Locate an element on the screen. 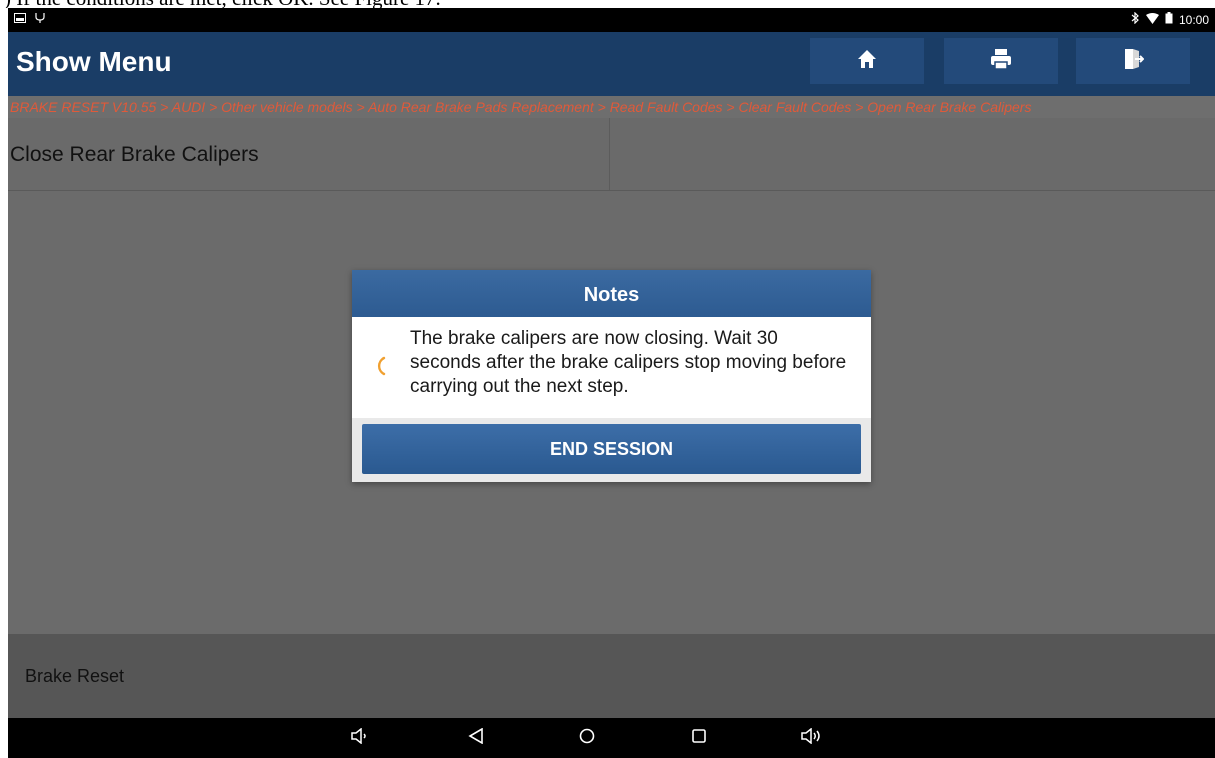 Image resolution: width=1215 pixels, height=758 pixels. loading-spinner-icon is located at coordinates (380, 366).